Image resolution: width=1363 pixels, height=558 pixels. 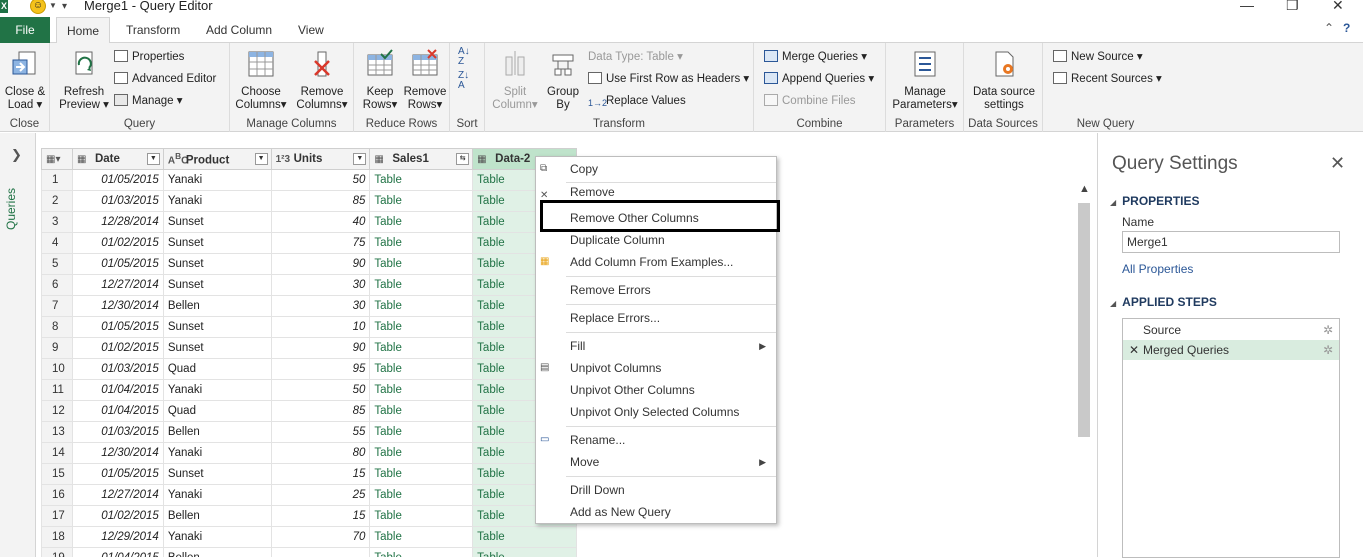 I want to click on expand-queries-icon: ❯, so click(x=16, y=155).